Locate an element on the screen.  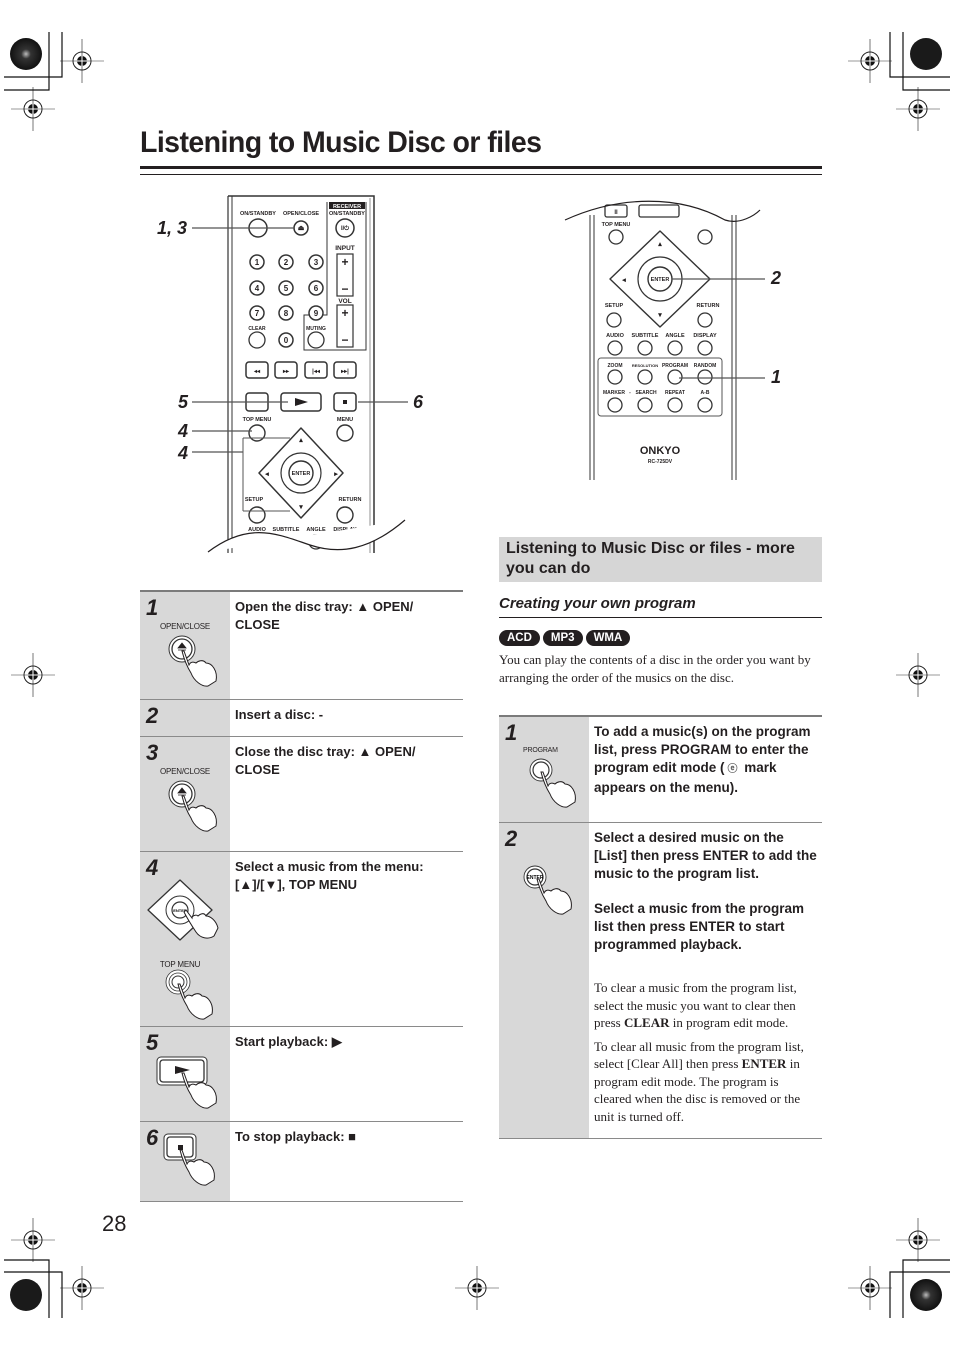
title-rule is located at coordinates (481, 167).